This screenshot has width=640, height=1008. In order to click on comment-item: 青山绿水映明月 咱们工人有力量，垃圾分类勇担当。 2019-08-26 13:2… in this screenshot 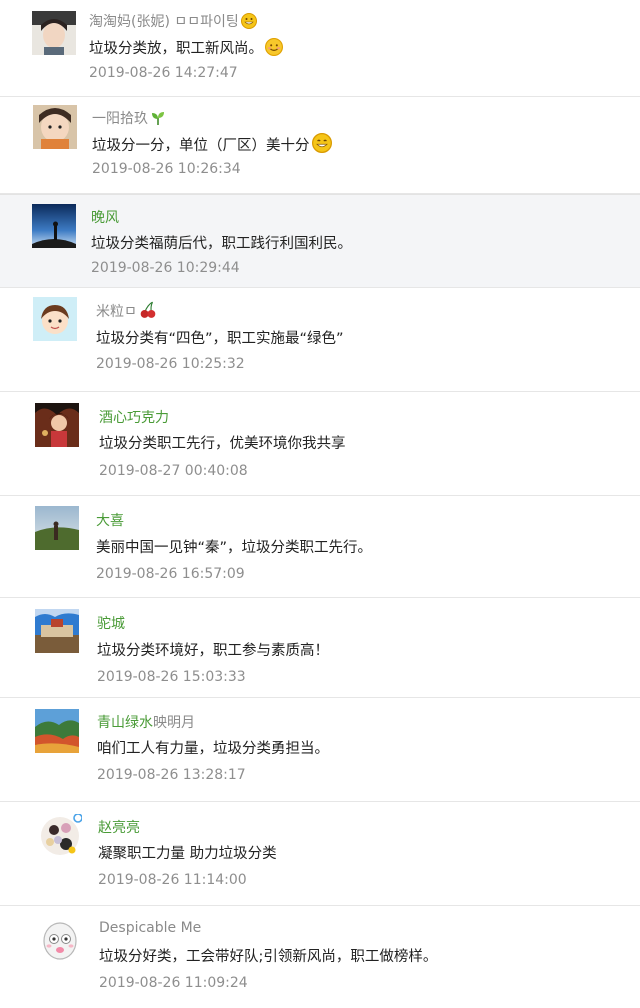, I will do `click(320, 750)`.